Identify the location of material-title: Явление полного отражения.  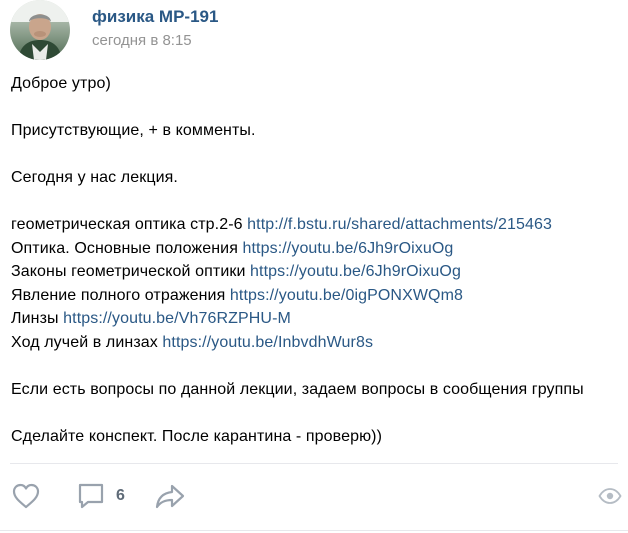
(120, 295).